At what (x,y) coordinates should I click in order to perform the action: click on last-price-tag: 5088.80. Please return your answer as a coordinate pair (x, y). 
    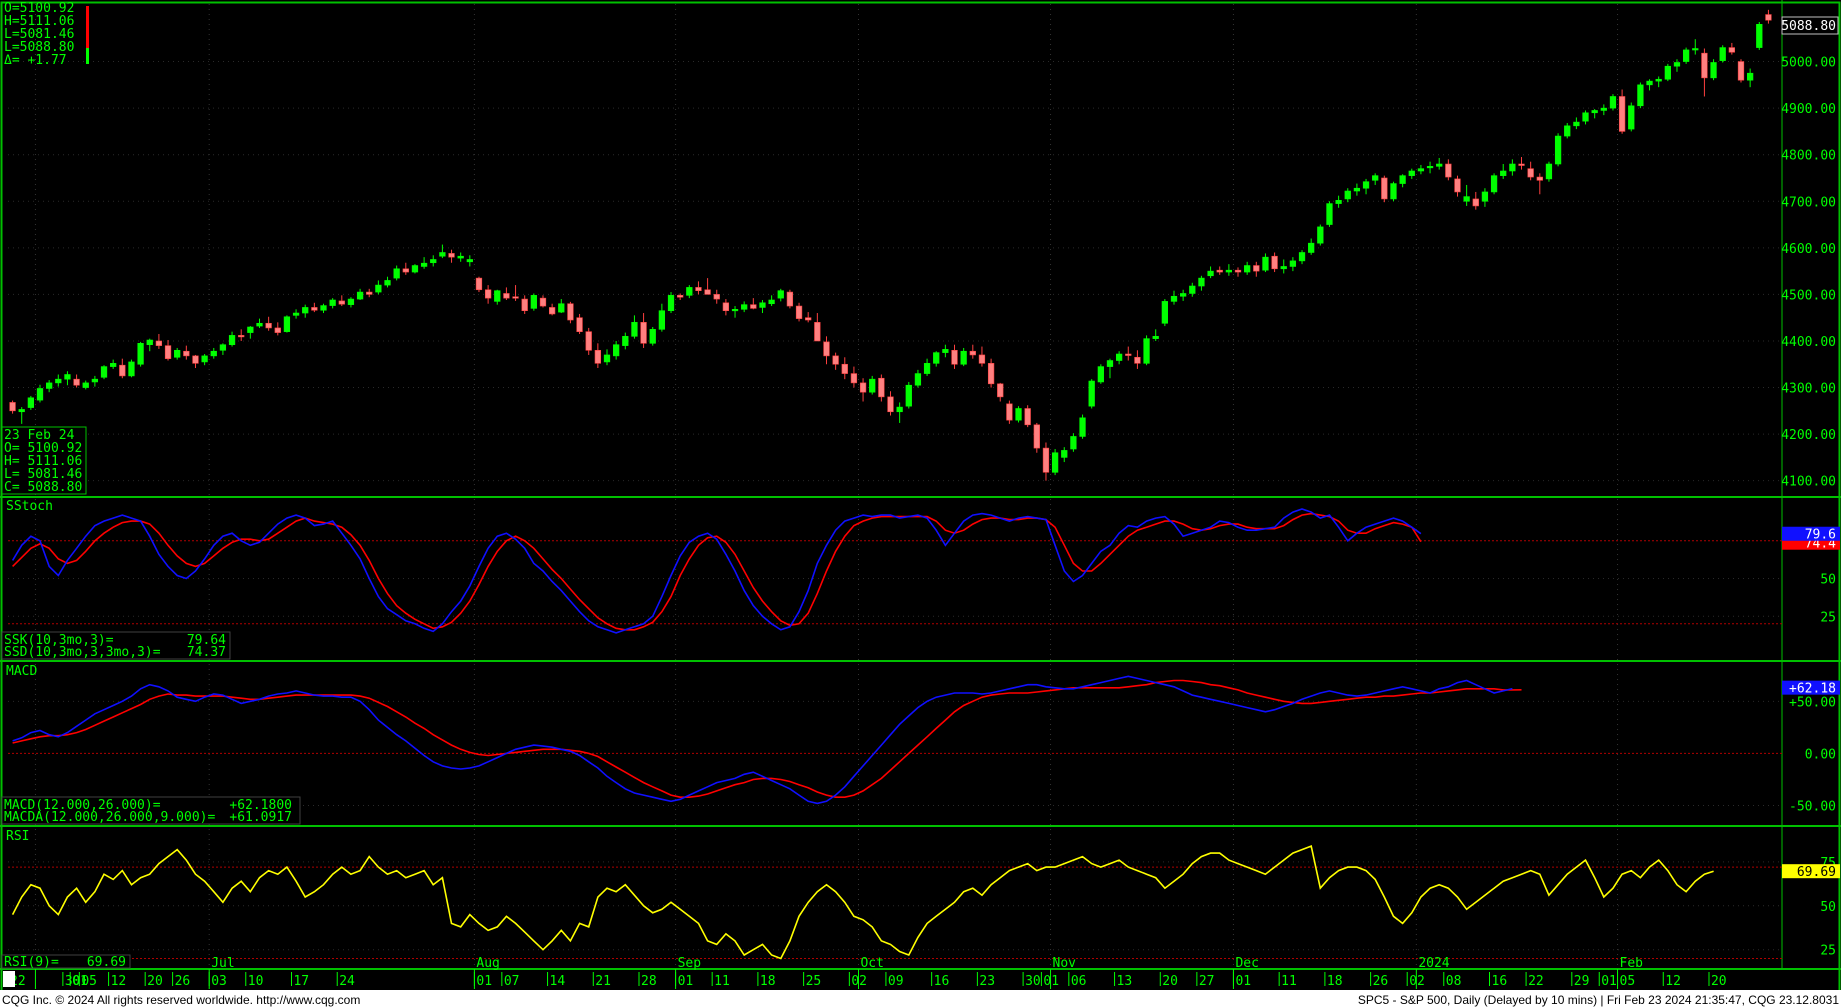
    Looking at the image, I should click on (1810, 25).